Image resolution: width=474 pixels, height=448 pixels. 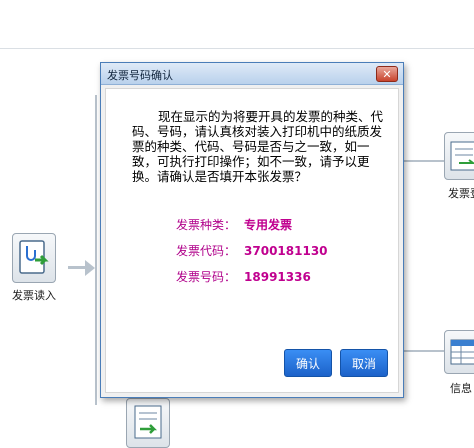 I want to click on dialog-titlebar: 发票号码确认 ✕, so click(x=252, y=74).